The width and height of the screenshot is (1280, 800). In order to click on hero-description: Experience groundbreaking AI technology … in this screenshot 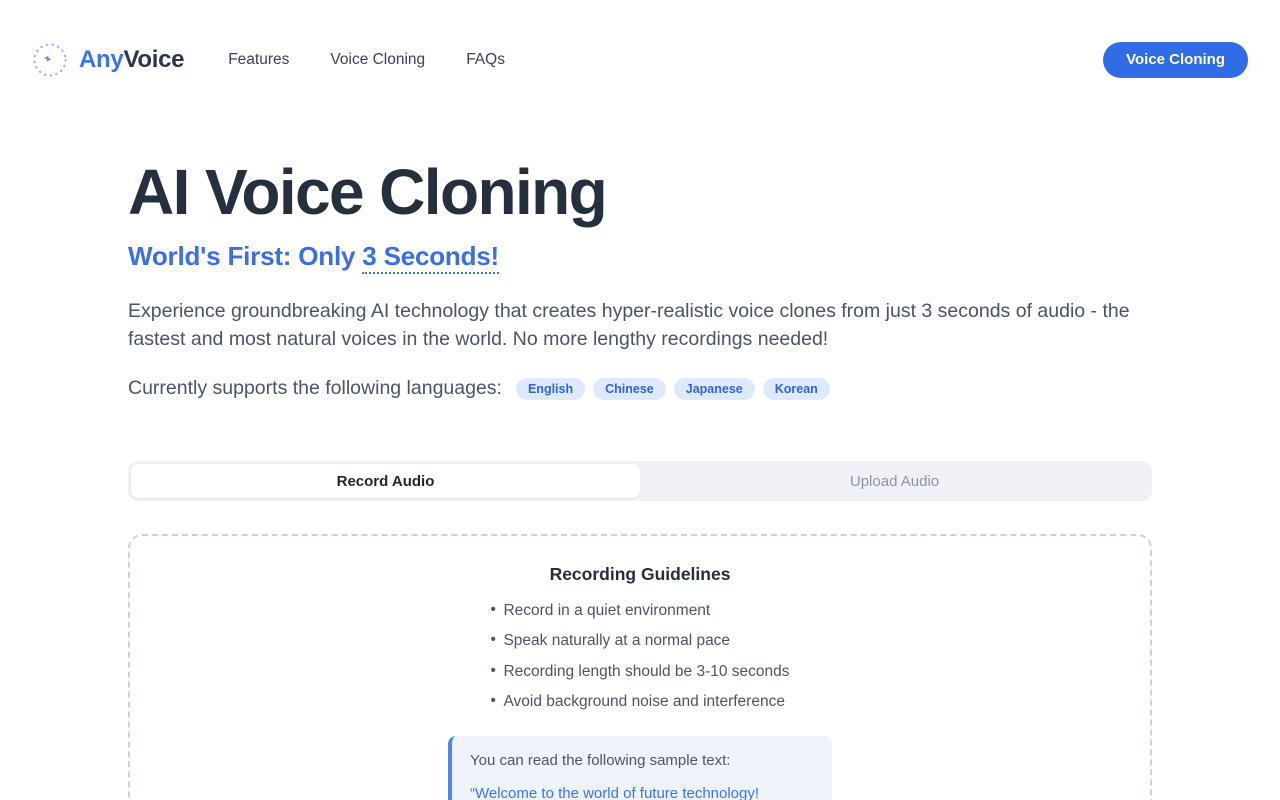, I will do `click(629, 325)`.